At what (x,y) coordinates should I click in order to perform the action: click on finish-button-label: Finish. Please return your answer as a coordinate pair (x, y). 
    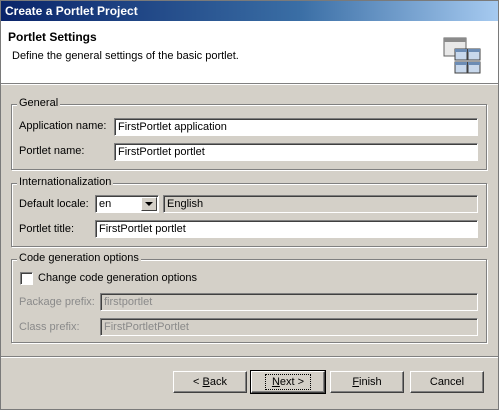
    Looking at the image, I should click on (367, 382).